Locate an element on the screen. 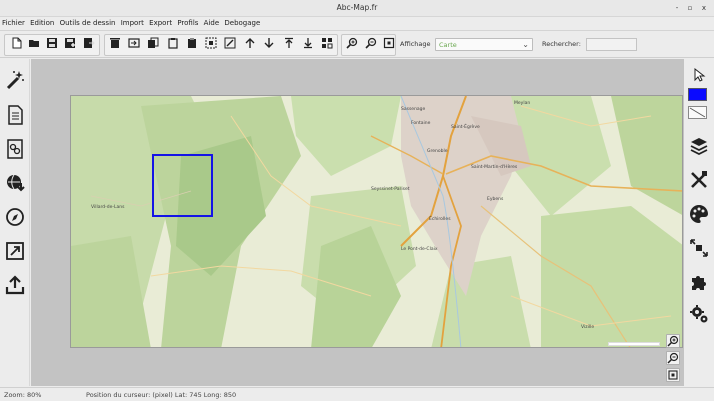 The image size is (714, 401). menu-aide: Aide is located at coordinates (211, 23).